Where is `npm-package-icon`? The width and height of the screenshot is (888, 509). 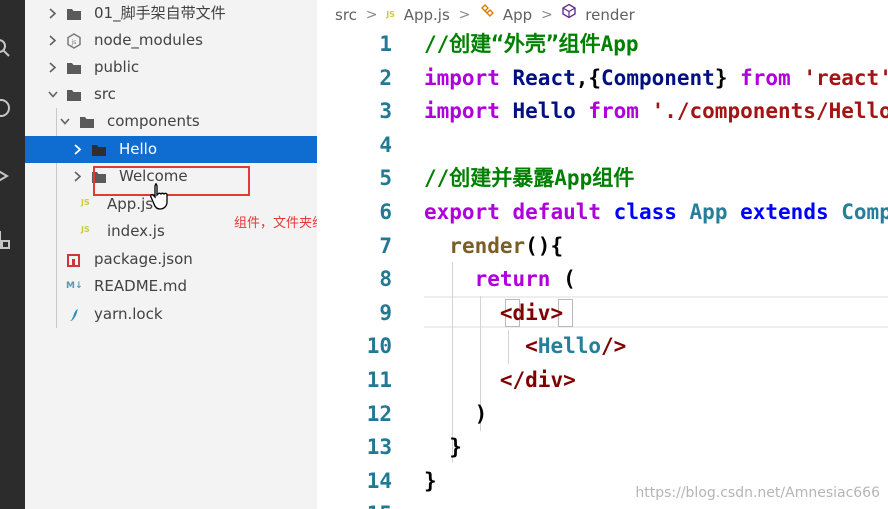 npm-package-icon is located at coordinates (73, 260).